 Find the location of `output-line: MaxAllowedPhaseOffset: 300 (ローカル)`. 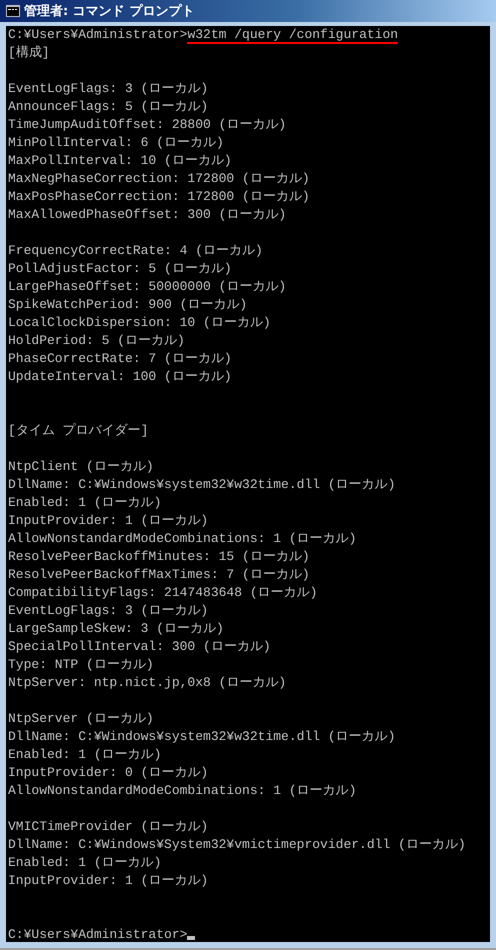

output-line: MaxAllowedPhaseOffset: 300 (ローカル) is located at coordinates (147, 214).